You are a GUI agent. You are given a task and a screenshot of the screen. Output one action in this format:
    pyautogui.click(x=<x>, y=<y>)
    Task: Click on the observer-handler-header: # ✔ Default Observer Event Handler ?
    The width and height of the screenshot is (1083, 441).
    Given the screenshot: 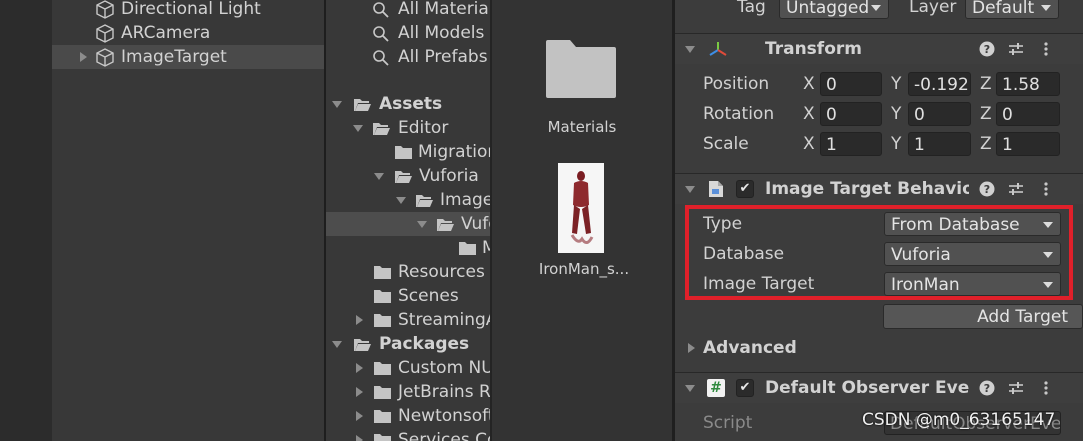 What is the action you would take?
    pyautogui.click(x=879, y=387)
    